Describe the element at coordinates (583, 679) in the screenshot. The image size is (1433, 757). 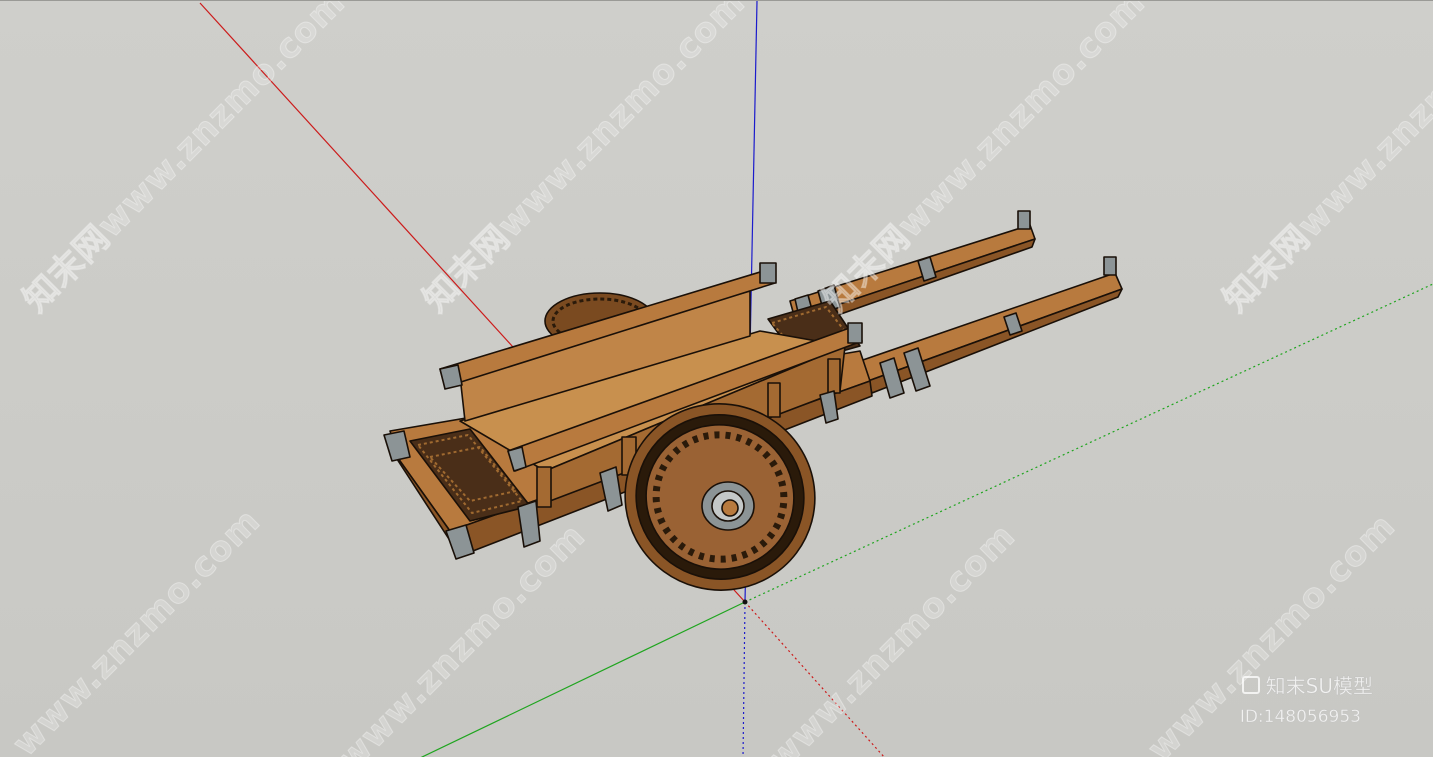
I see `green-axis-solid` at that location.